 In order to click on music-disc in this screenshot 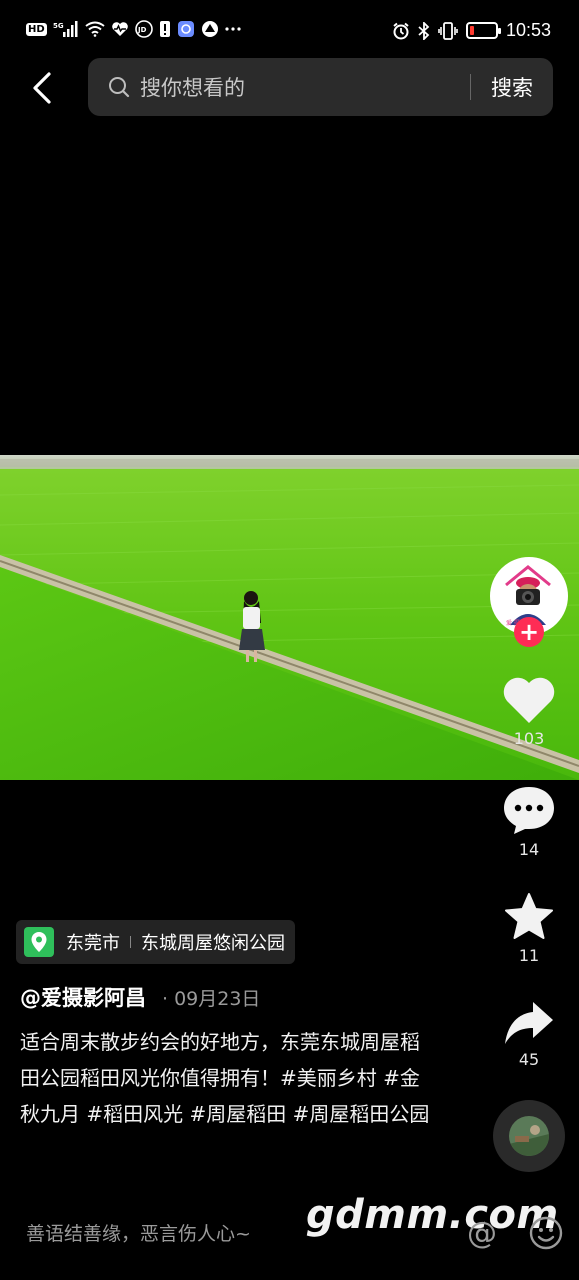, I will do `click(529, 1136)`.